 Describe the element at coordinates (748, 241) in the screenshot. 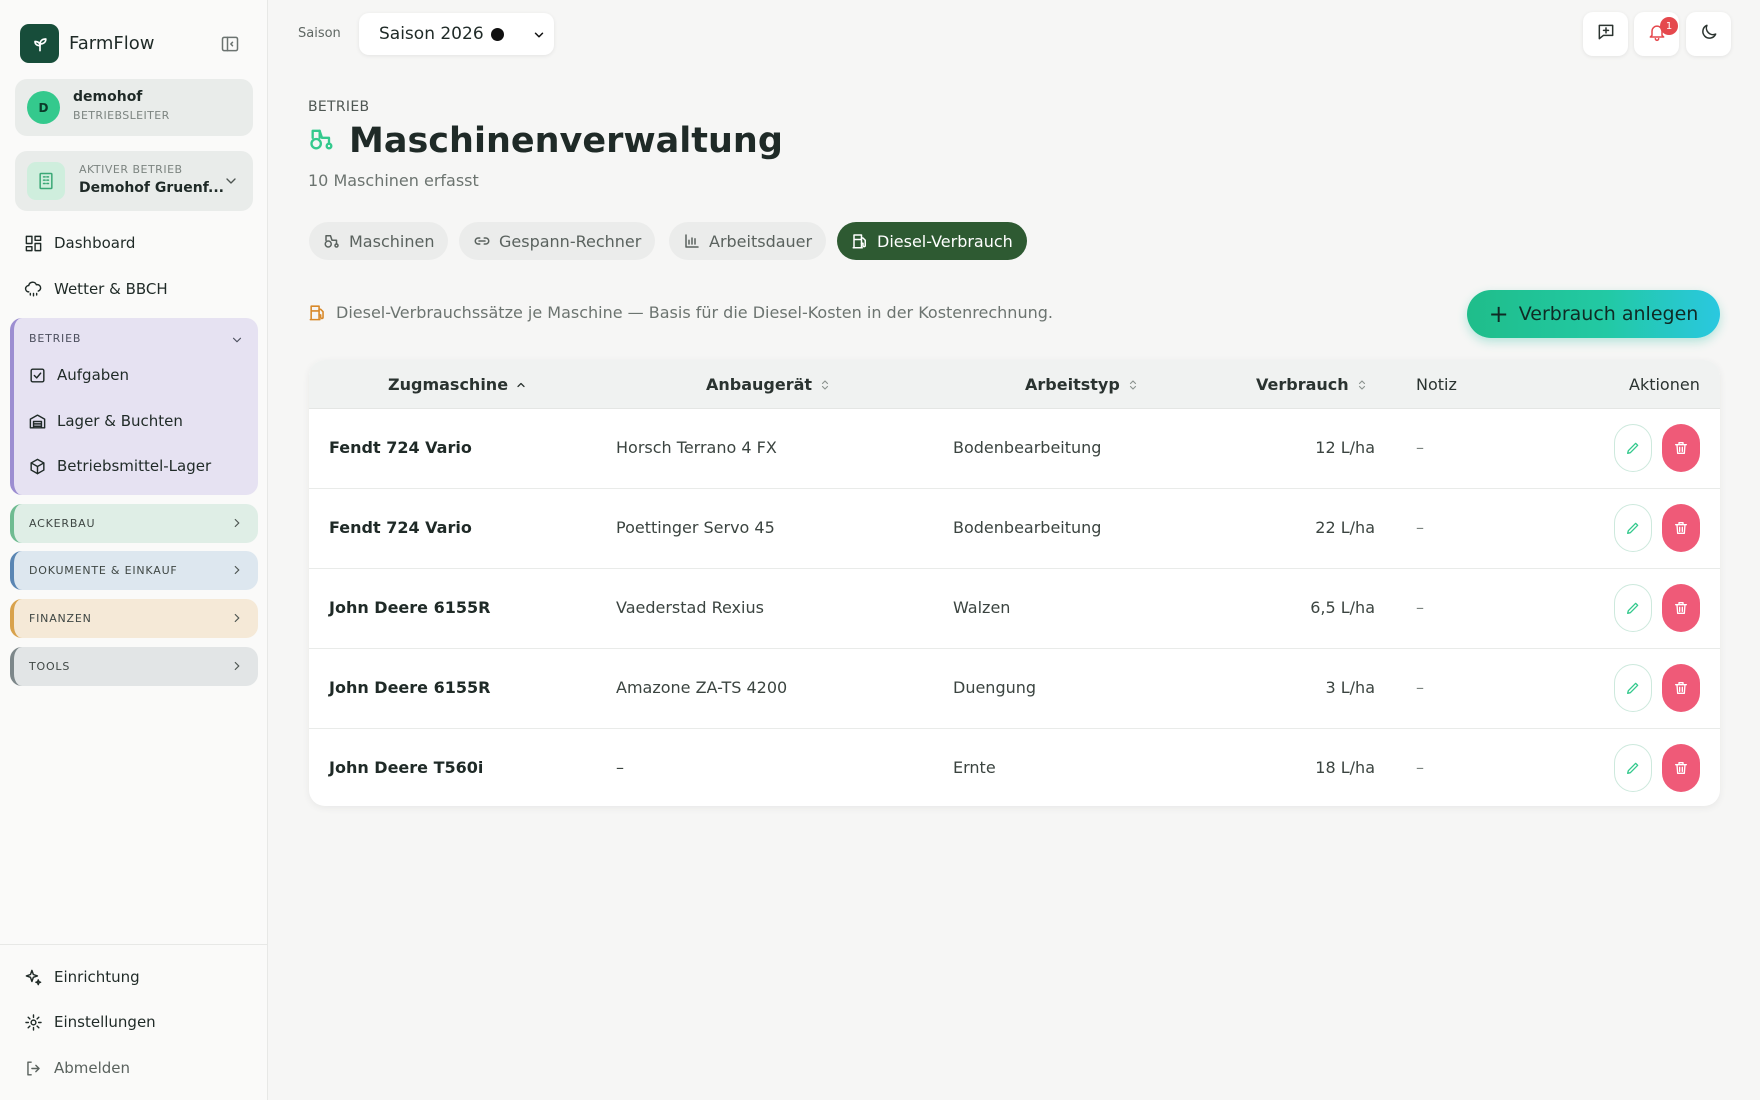

I see `tab-work-duration: Arbeitsdauer` at that location.